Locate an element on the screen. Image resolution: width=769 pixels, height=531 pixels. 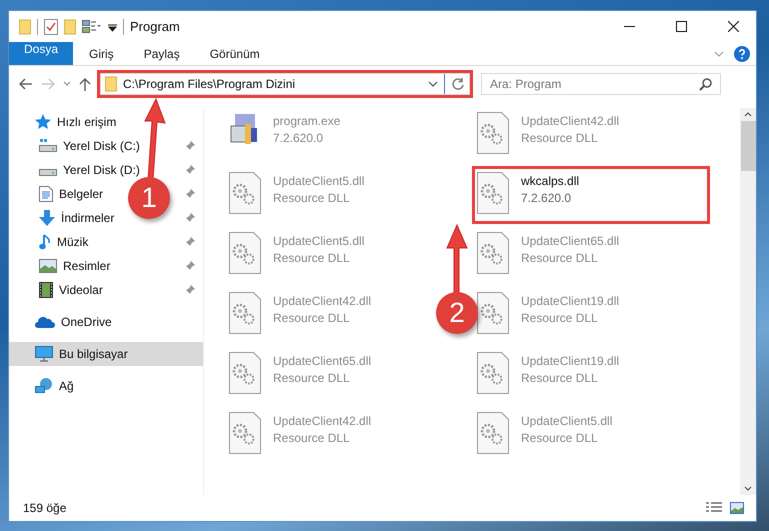
sidebar-item: Bu bilgisayar is located at coordinates (93, 354).